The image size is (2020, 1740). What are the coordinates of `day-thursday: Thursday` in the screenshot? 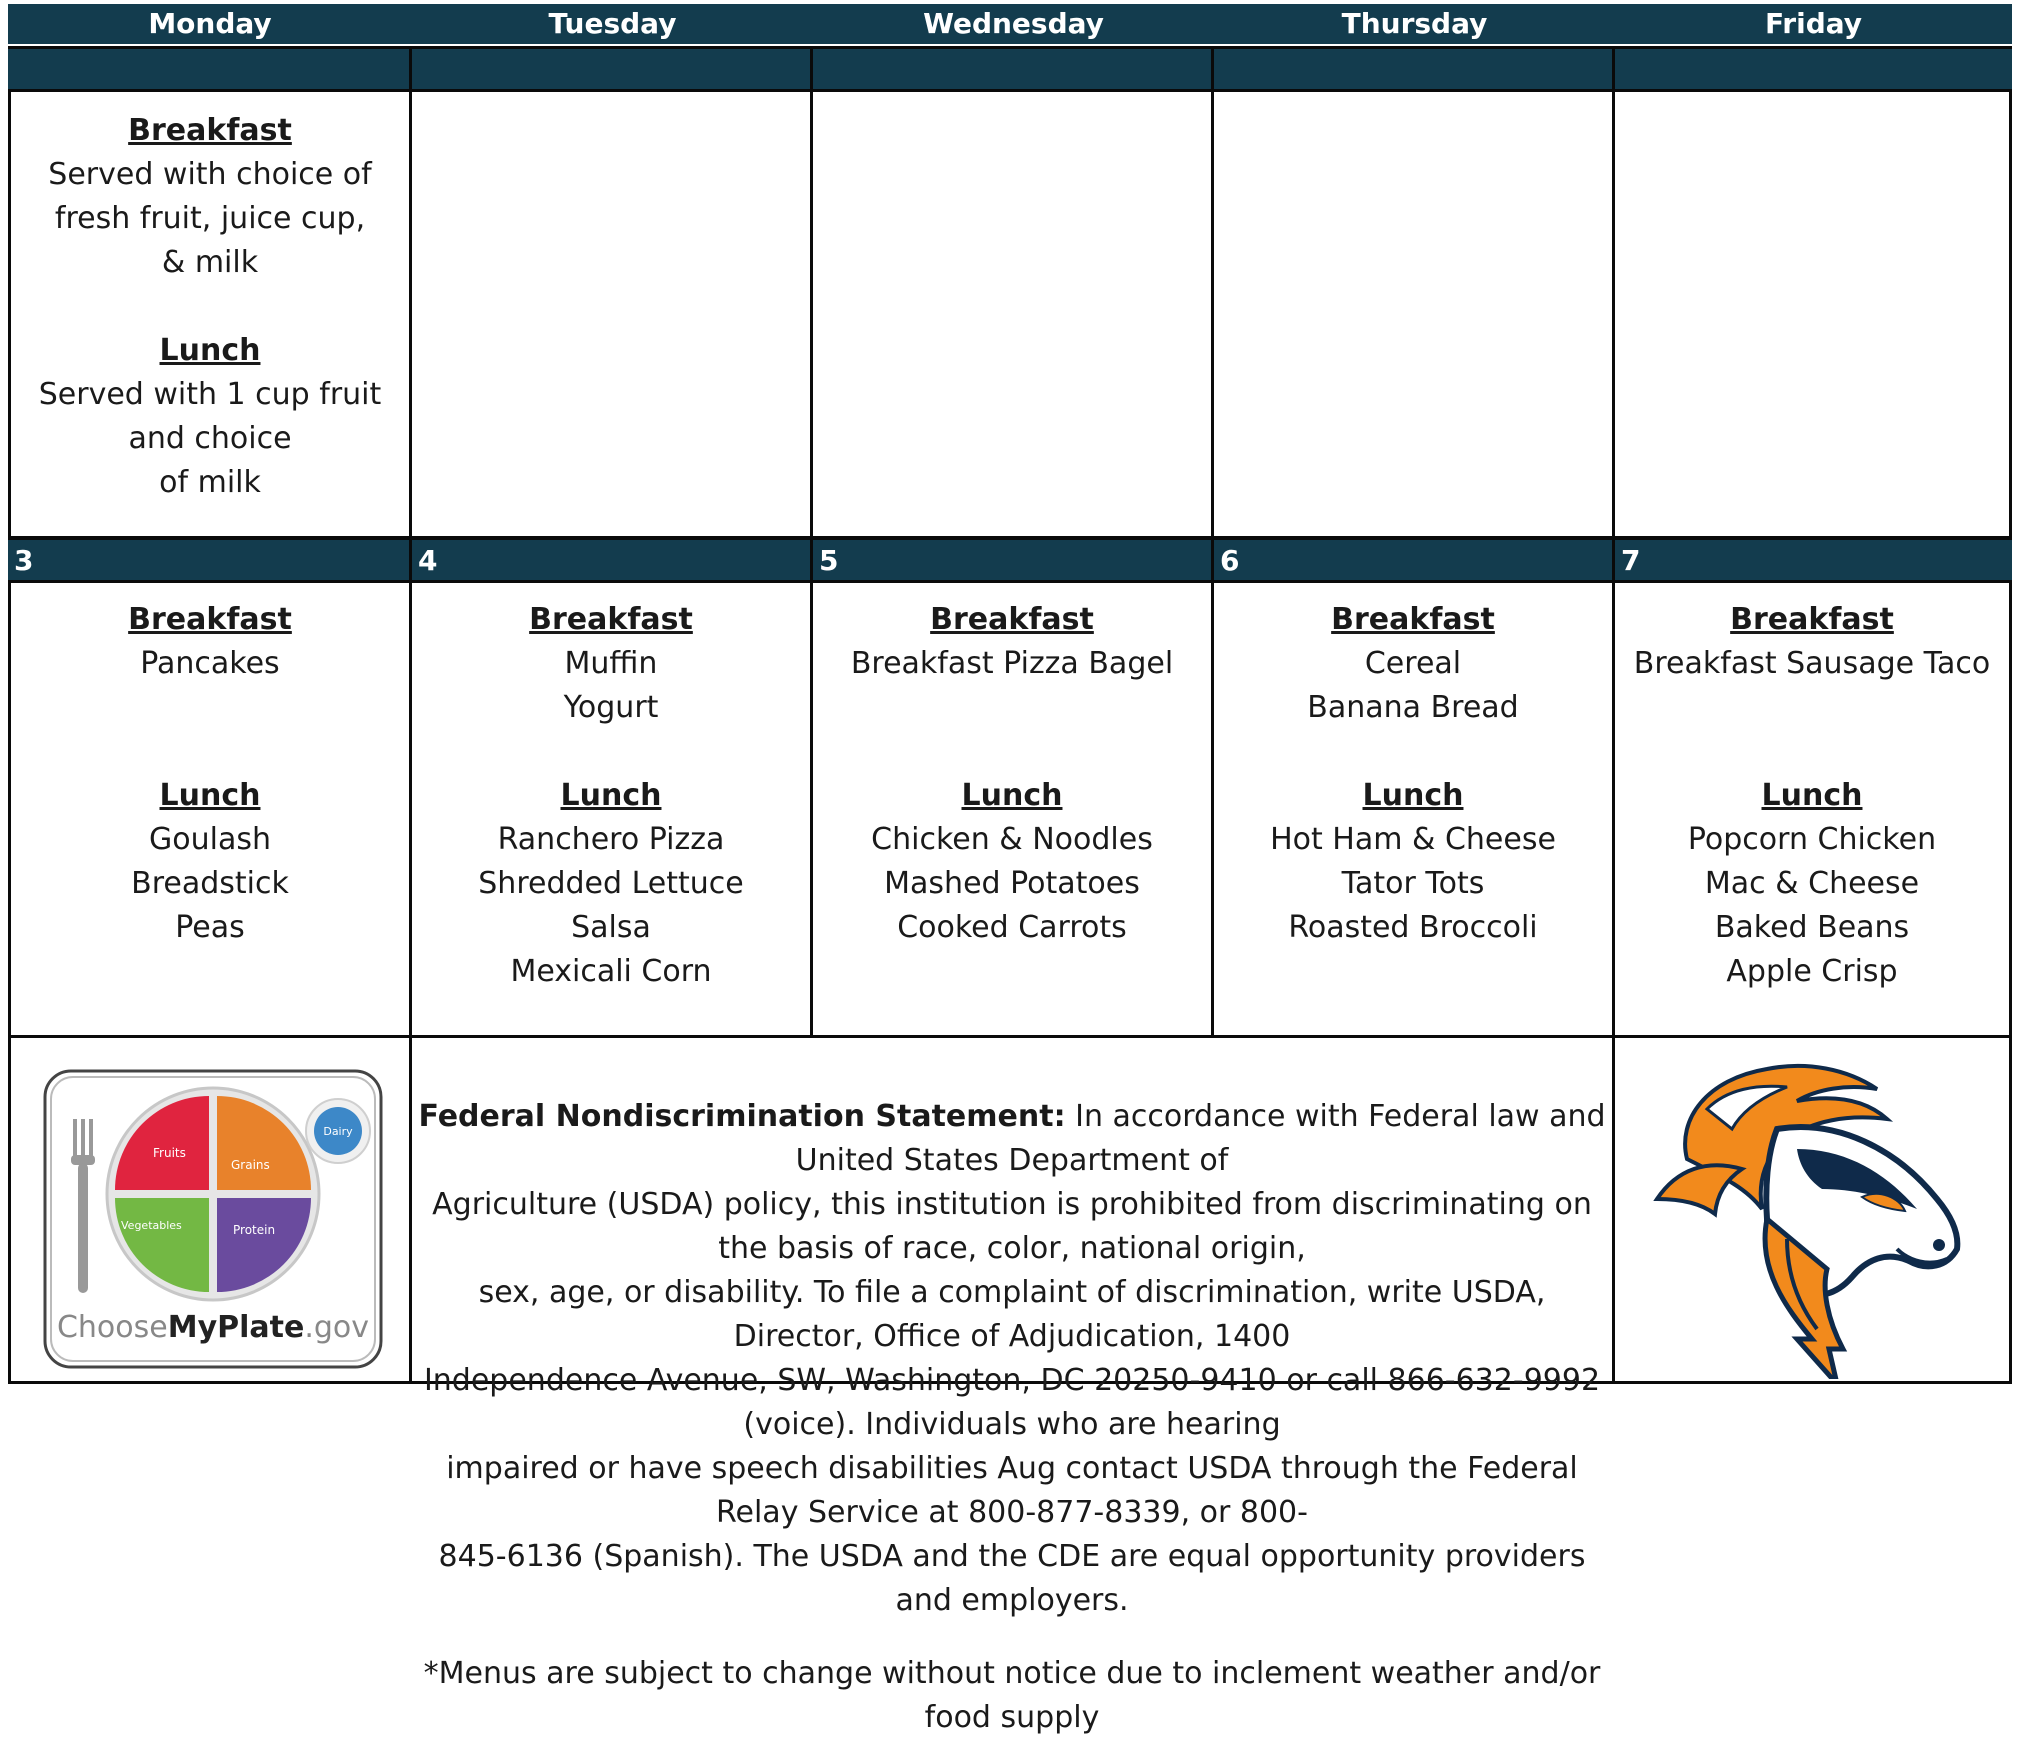 It's located at (1414, 23).